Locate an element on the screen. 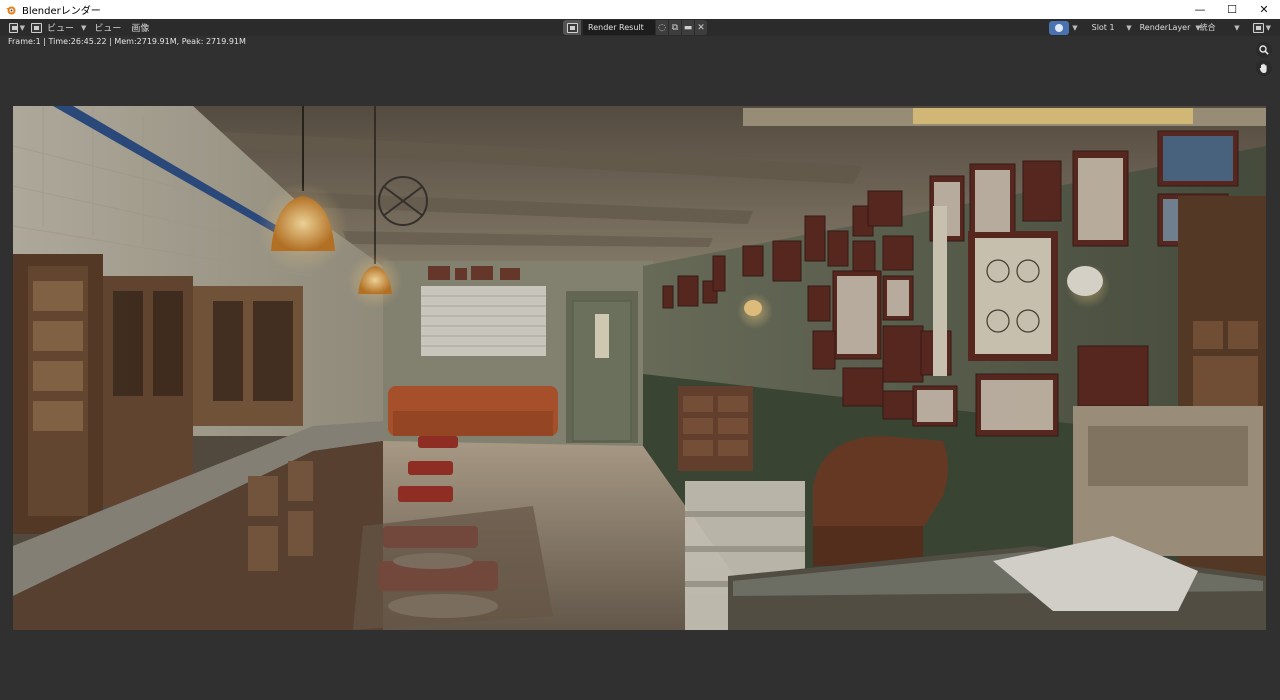  image-browse-icon is located at coordinates (572, 27).